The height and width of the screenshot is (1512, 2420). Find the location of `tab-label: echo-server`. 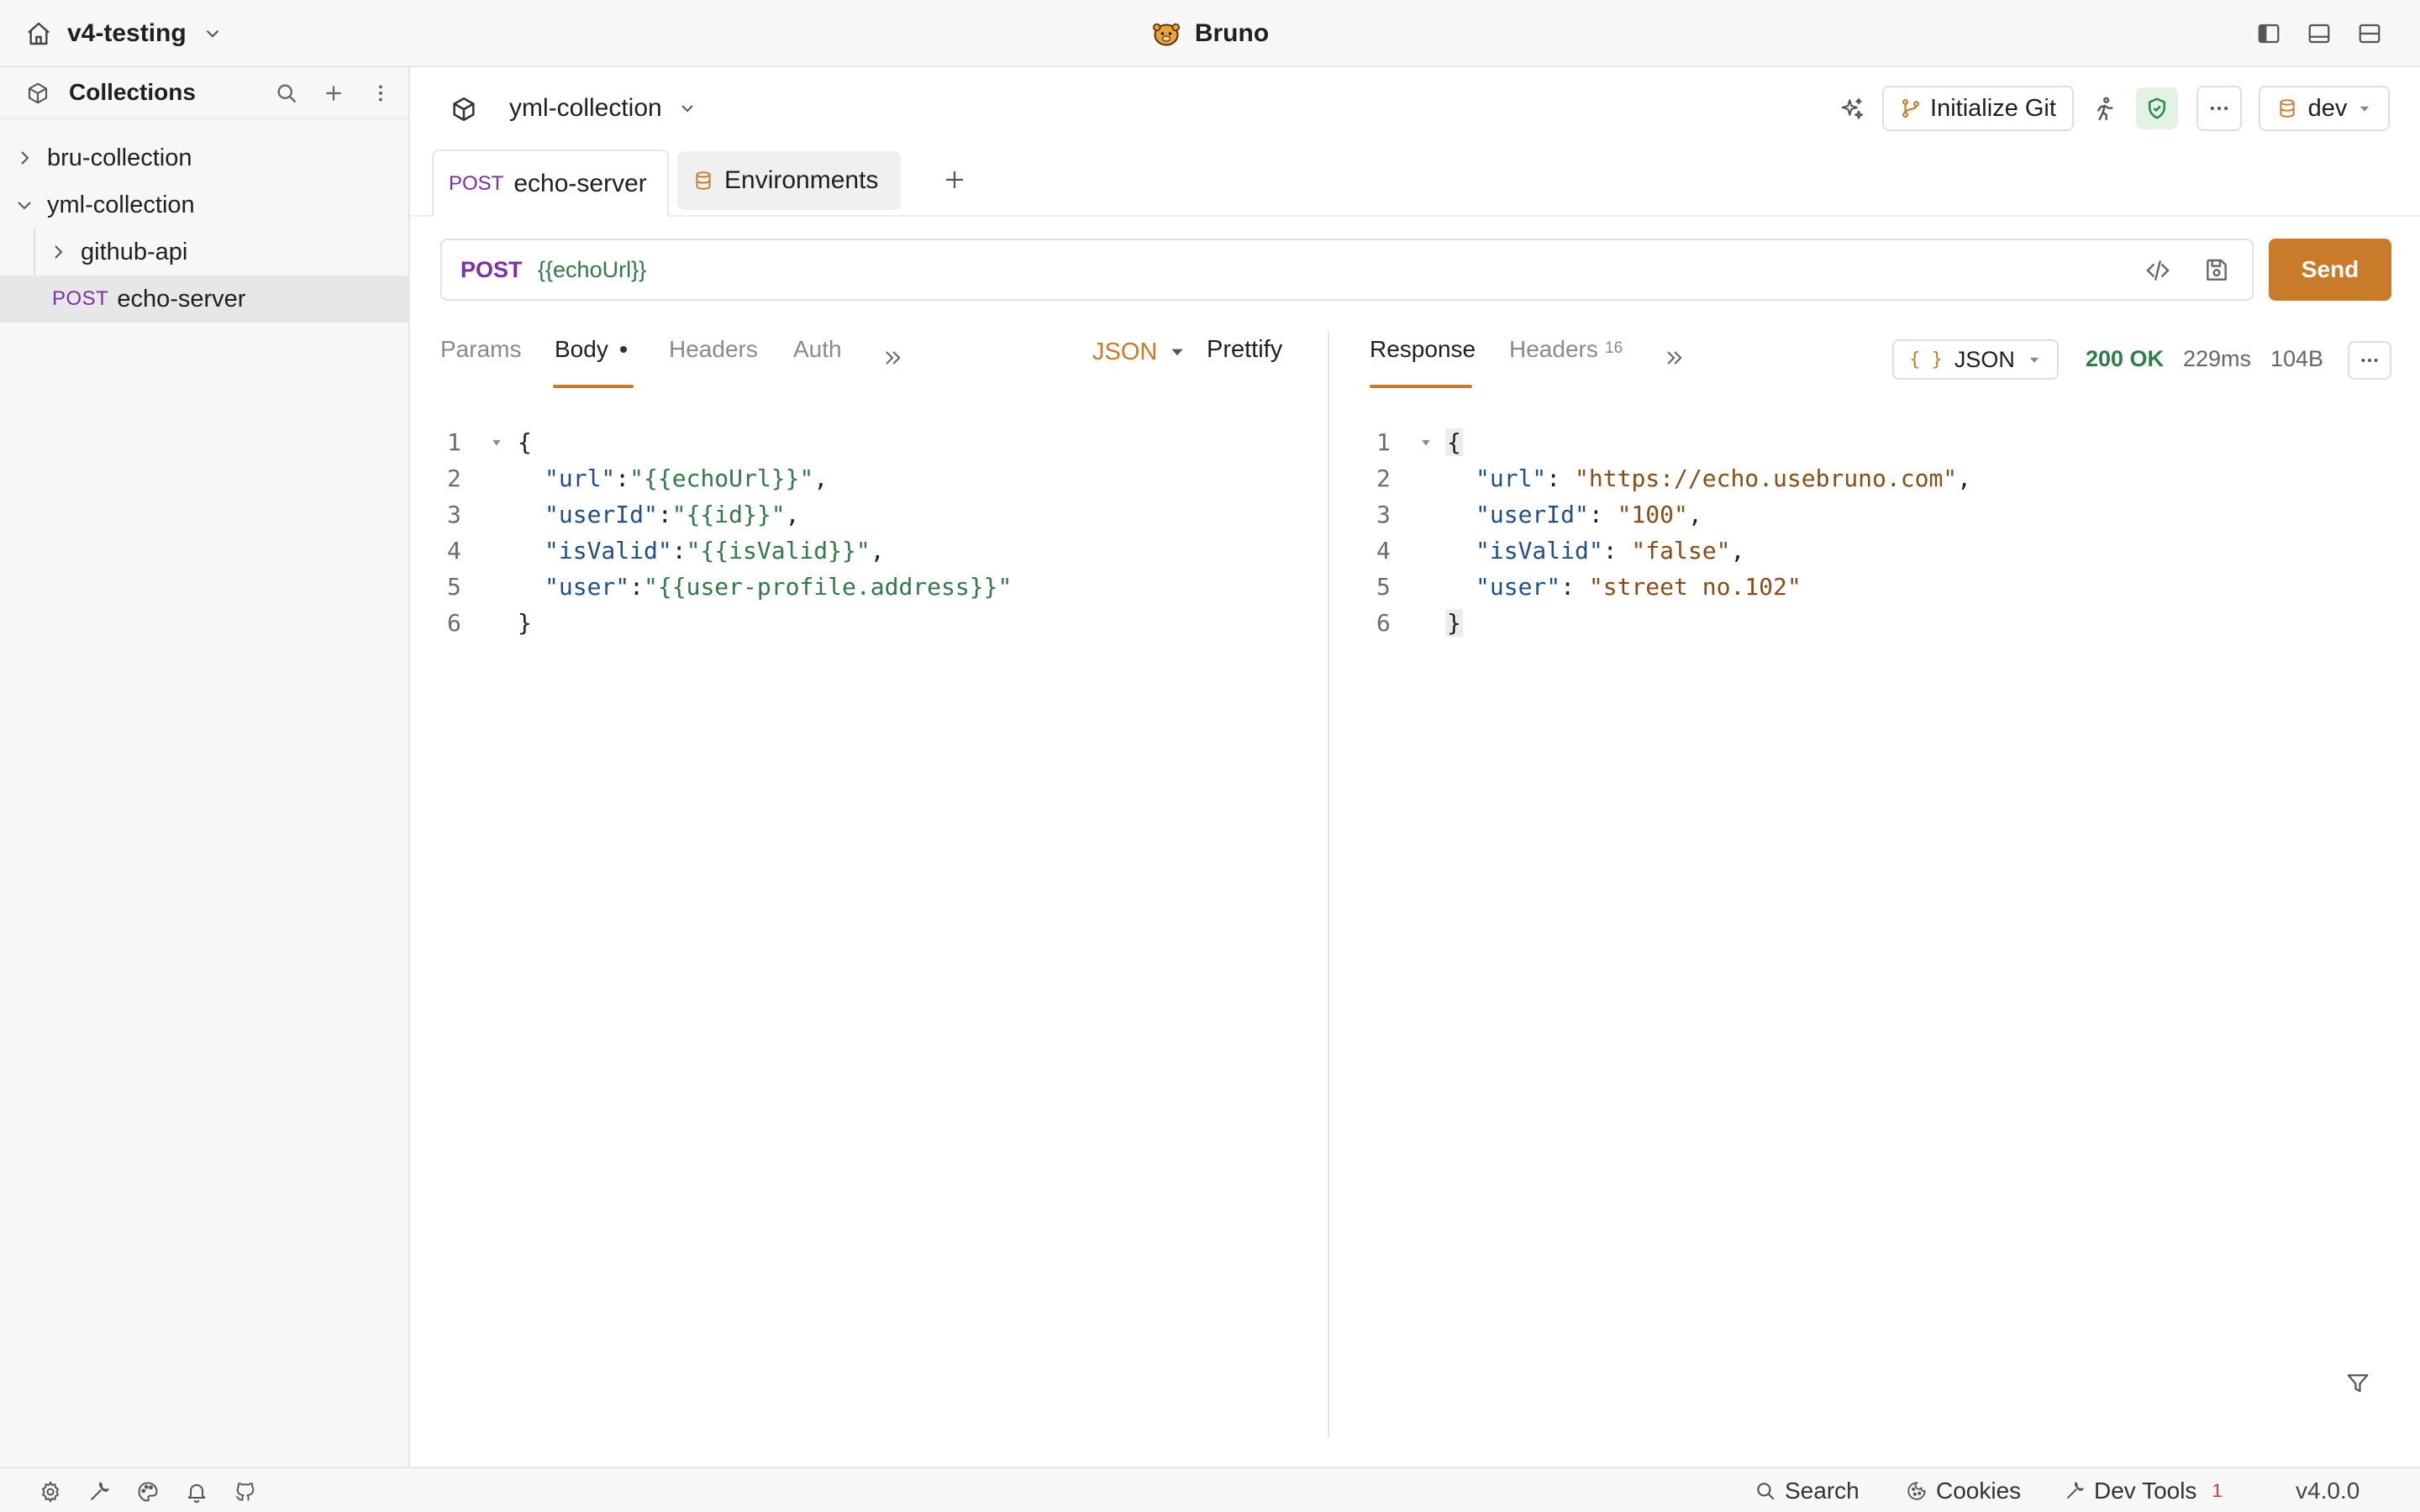

tab-label: echo-server is located at coordinates (580, 183).